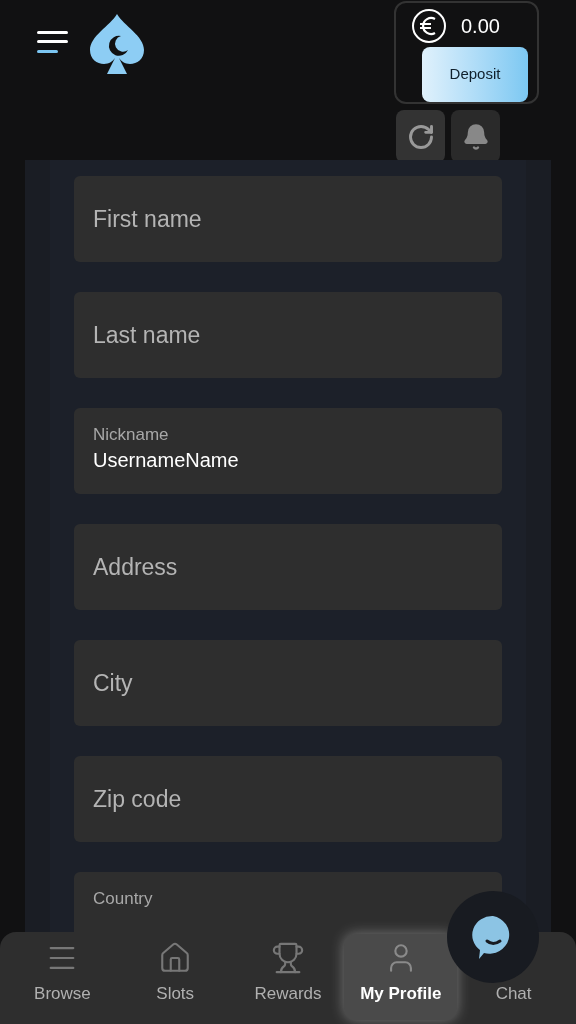 This screenshot has height=1024, width=576. I want to click on text-field: Last name, so click(288, 335).